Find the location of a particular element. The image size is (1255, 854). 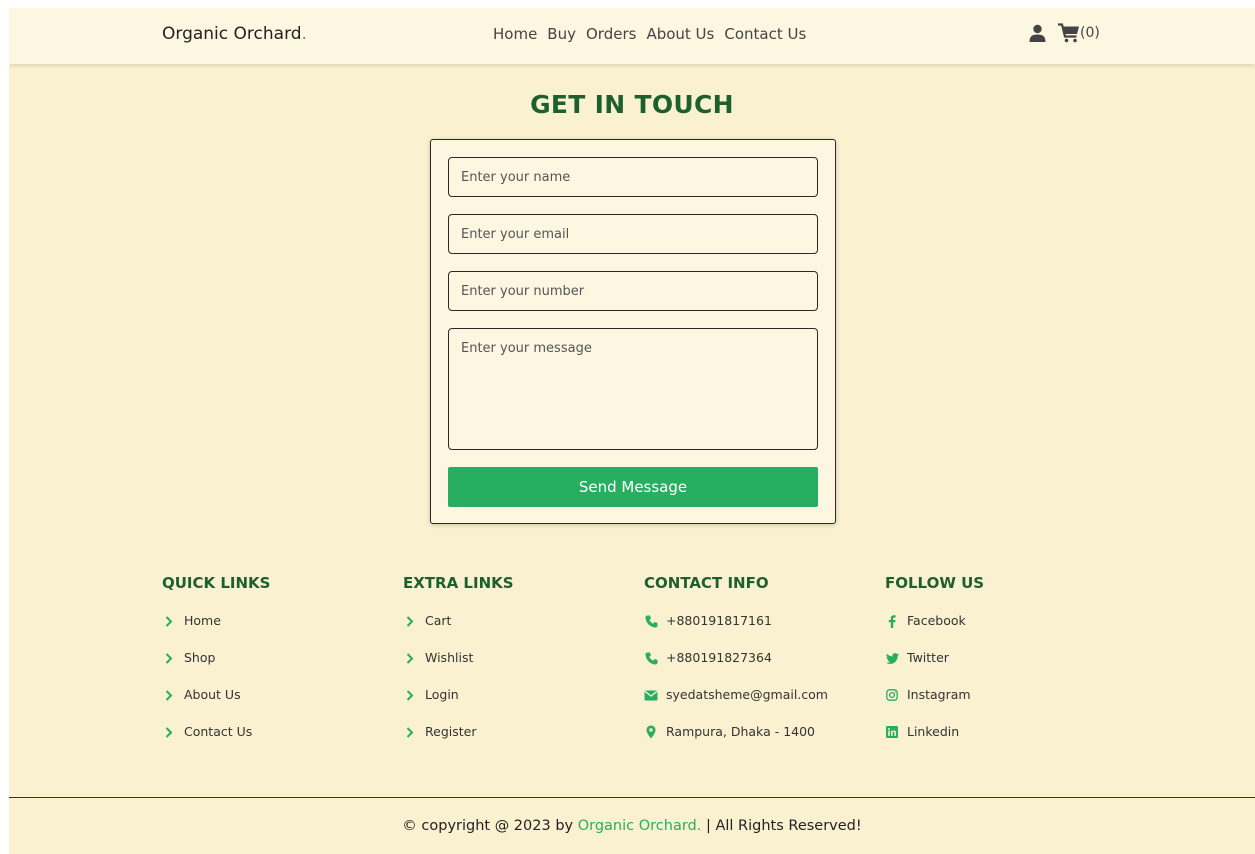

twitter-icon is located at coordinates (892, 658).